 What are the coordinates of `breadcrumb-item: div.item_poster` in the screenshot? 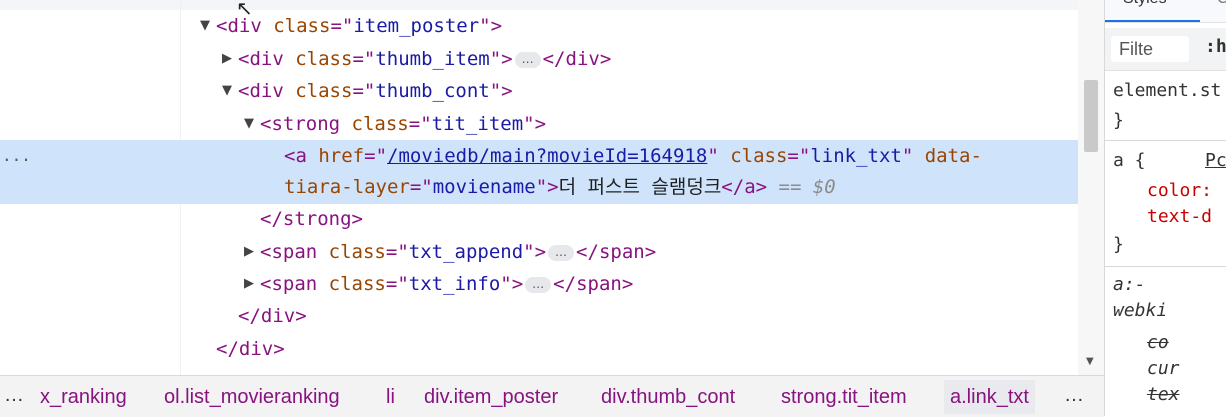 It's located at (491, 397).